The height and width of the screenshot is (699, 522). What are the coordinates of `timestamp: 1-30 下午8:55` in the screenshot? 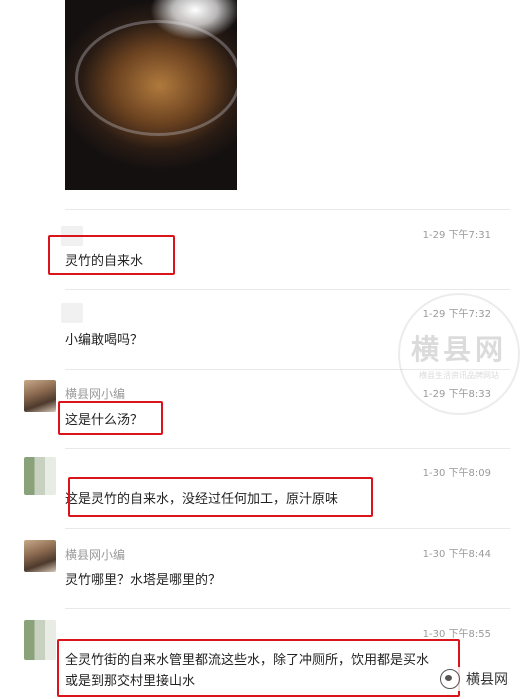 It's located at (456, 634).